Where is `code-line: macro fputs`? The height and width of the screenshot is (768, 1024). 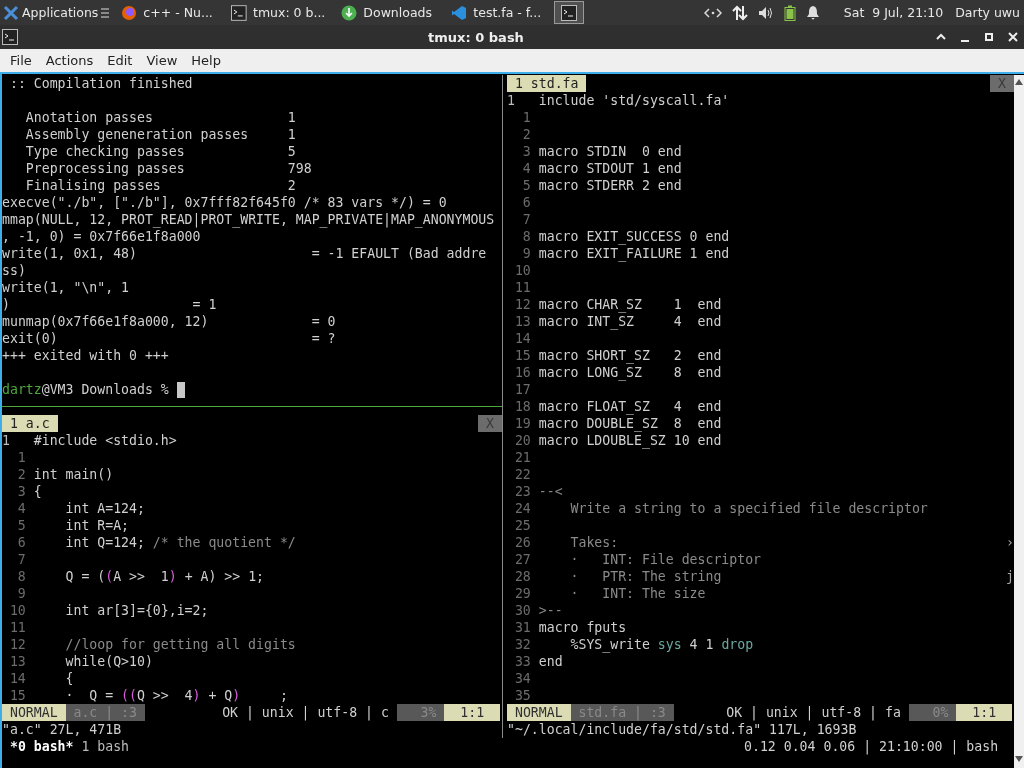 code-line: macro fputs is located at coordinates (582, 627).